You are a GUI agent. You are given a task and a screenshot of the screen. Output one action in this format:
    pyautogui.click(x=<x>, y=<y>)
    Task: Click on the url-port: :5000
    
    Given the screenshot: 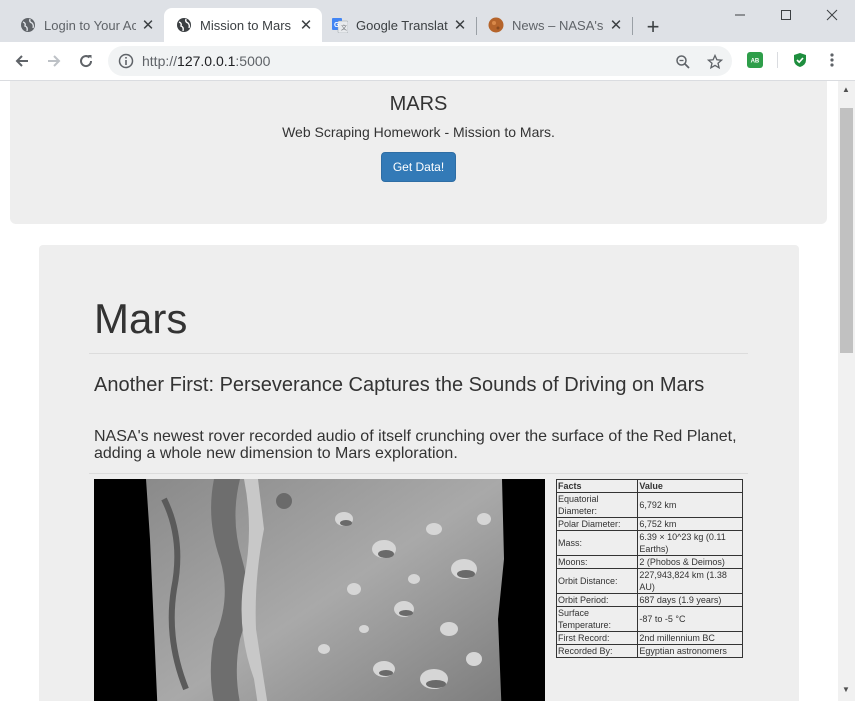 What is the action you would take?
    pyautogui.click(x=253, y=61)
    